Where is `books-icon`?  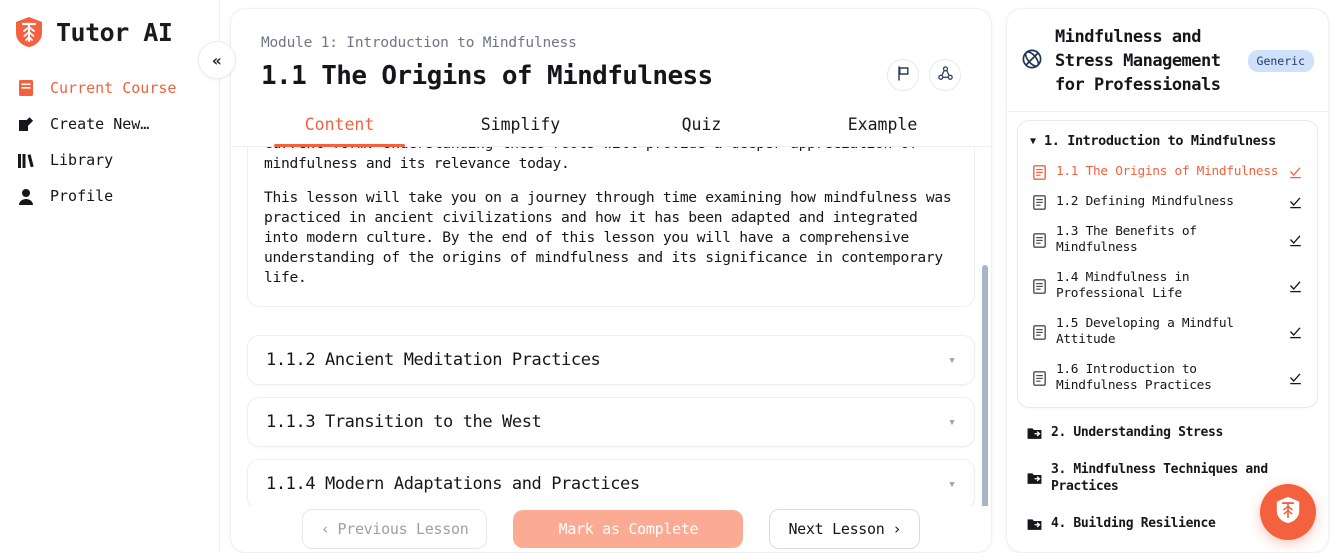 books-icon is located at coordinates (26, 160).